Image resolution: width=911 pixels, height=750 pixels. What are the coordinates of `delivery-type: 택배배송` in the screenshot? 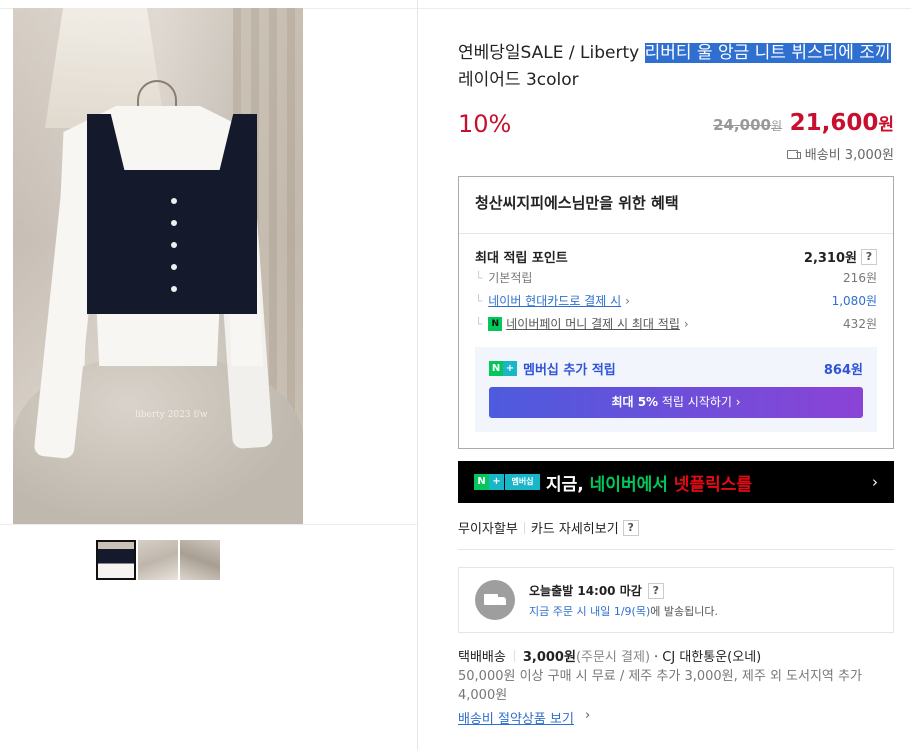 It's located at (482, 657).